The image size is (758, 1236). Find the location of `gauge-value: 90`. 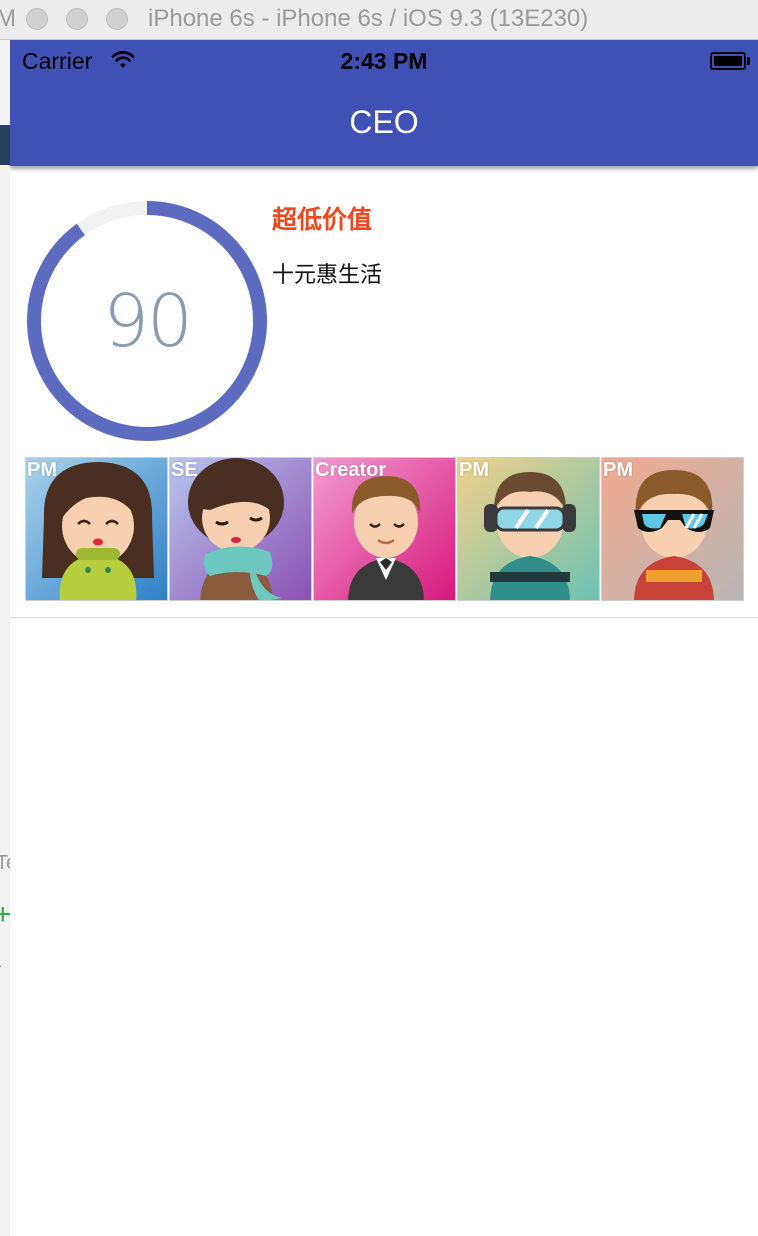

gauge-value: 90 is located at coordinates (148, 321).